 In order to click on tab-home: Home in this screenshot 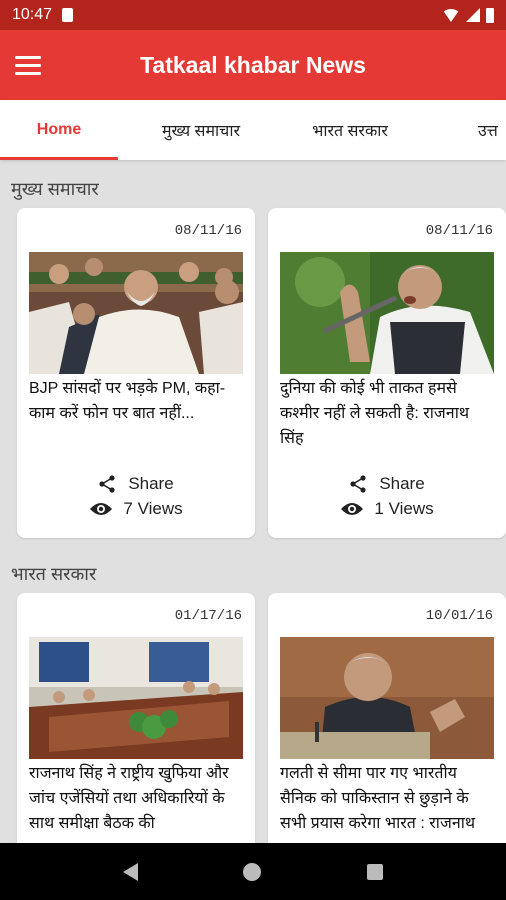, I will do `click(59, 130)`.